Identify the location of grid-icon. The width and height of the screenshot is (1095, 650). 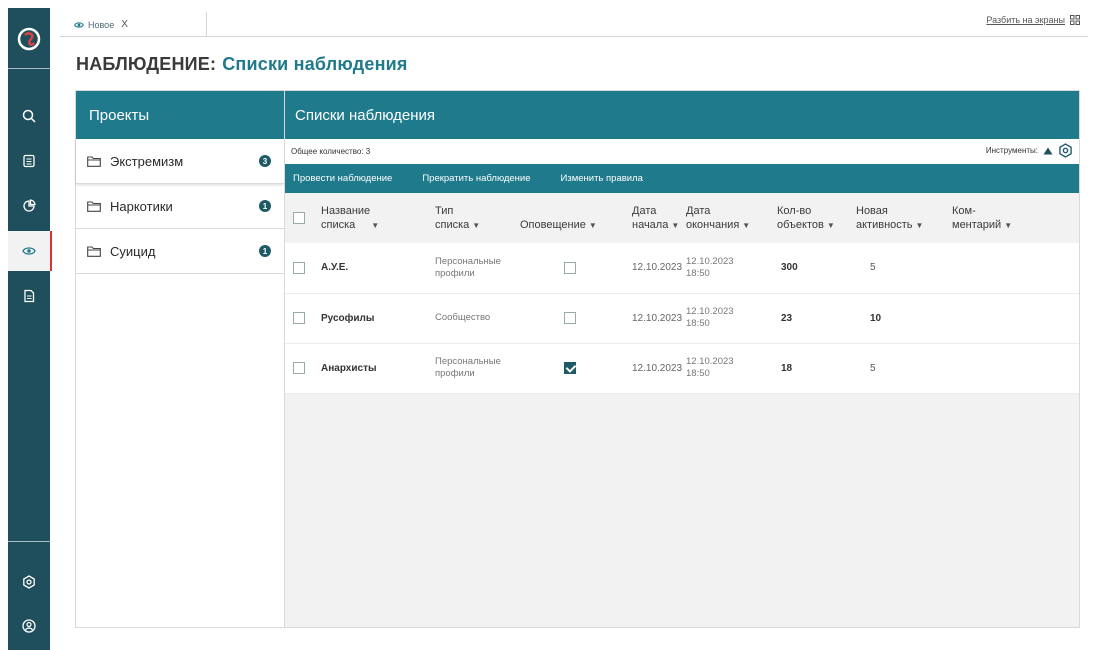
(1075, 20).